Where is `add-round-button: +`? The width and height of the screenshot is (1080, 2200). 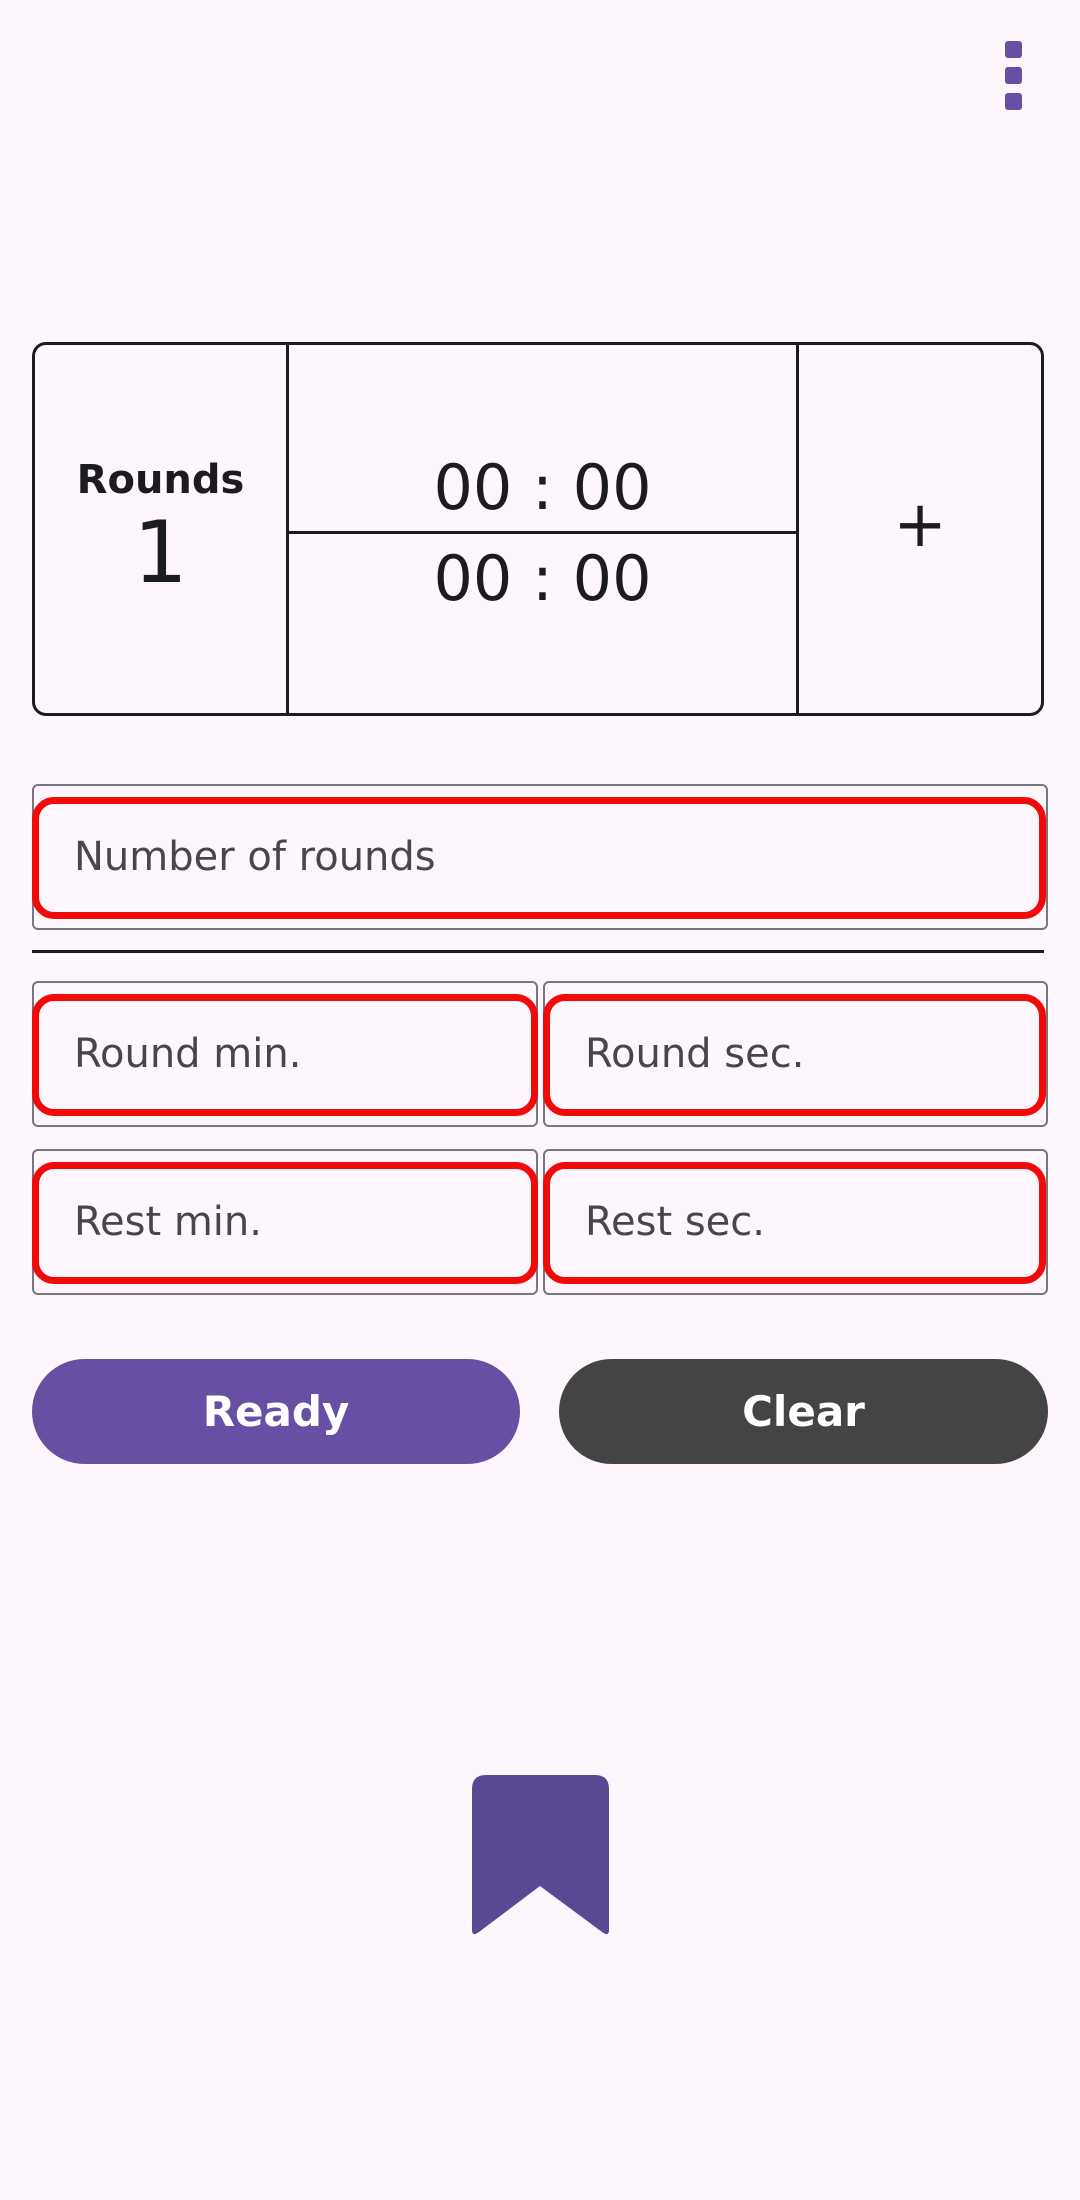 add-round-button: + is located at coordinates (920, 529).